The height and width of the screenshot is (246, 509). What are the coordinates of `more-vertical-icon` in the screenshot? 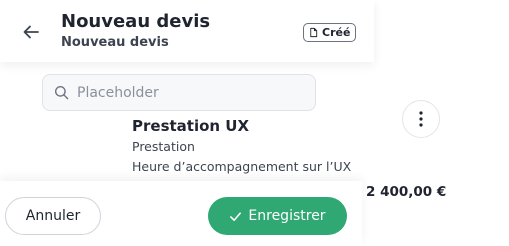 It's located at (421, 119).